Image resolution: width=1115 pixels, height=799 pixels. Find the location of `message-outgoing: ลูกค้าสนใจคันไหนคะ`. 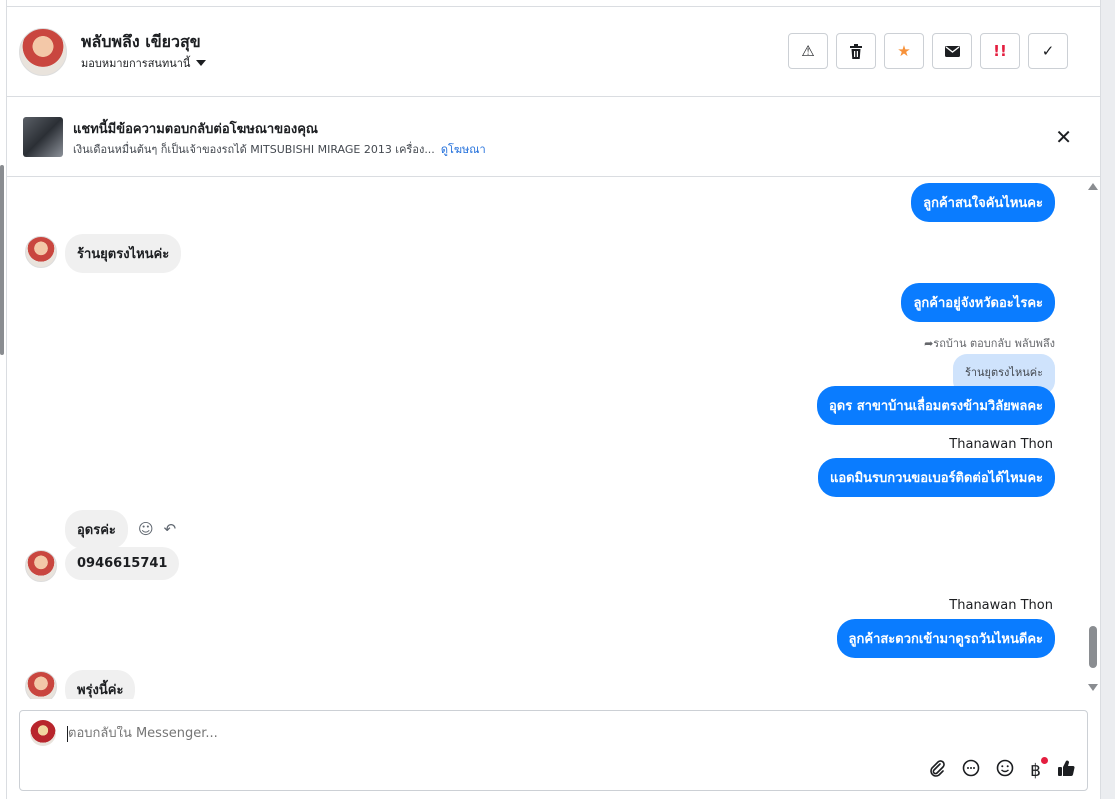

message-outgoing: ลูกค้าสนใจคันไหนคะ is located at coordinates (983, 202).